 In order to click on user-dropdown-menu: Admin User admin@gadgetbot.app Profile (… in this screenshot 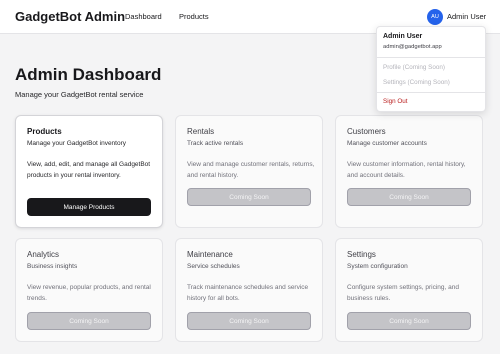, I will do `click(431, 69)`.